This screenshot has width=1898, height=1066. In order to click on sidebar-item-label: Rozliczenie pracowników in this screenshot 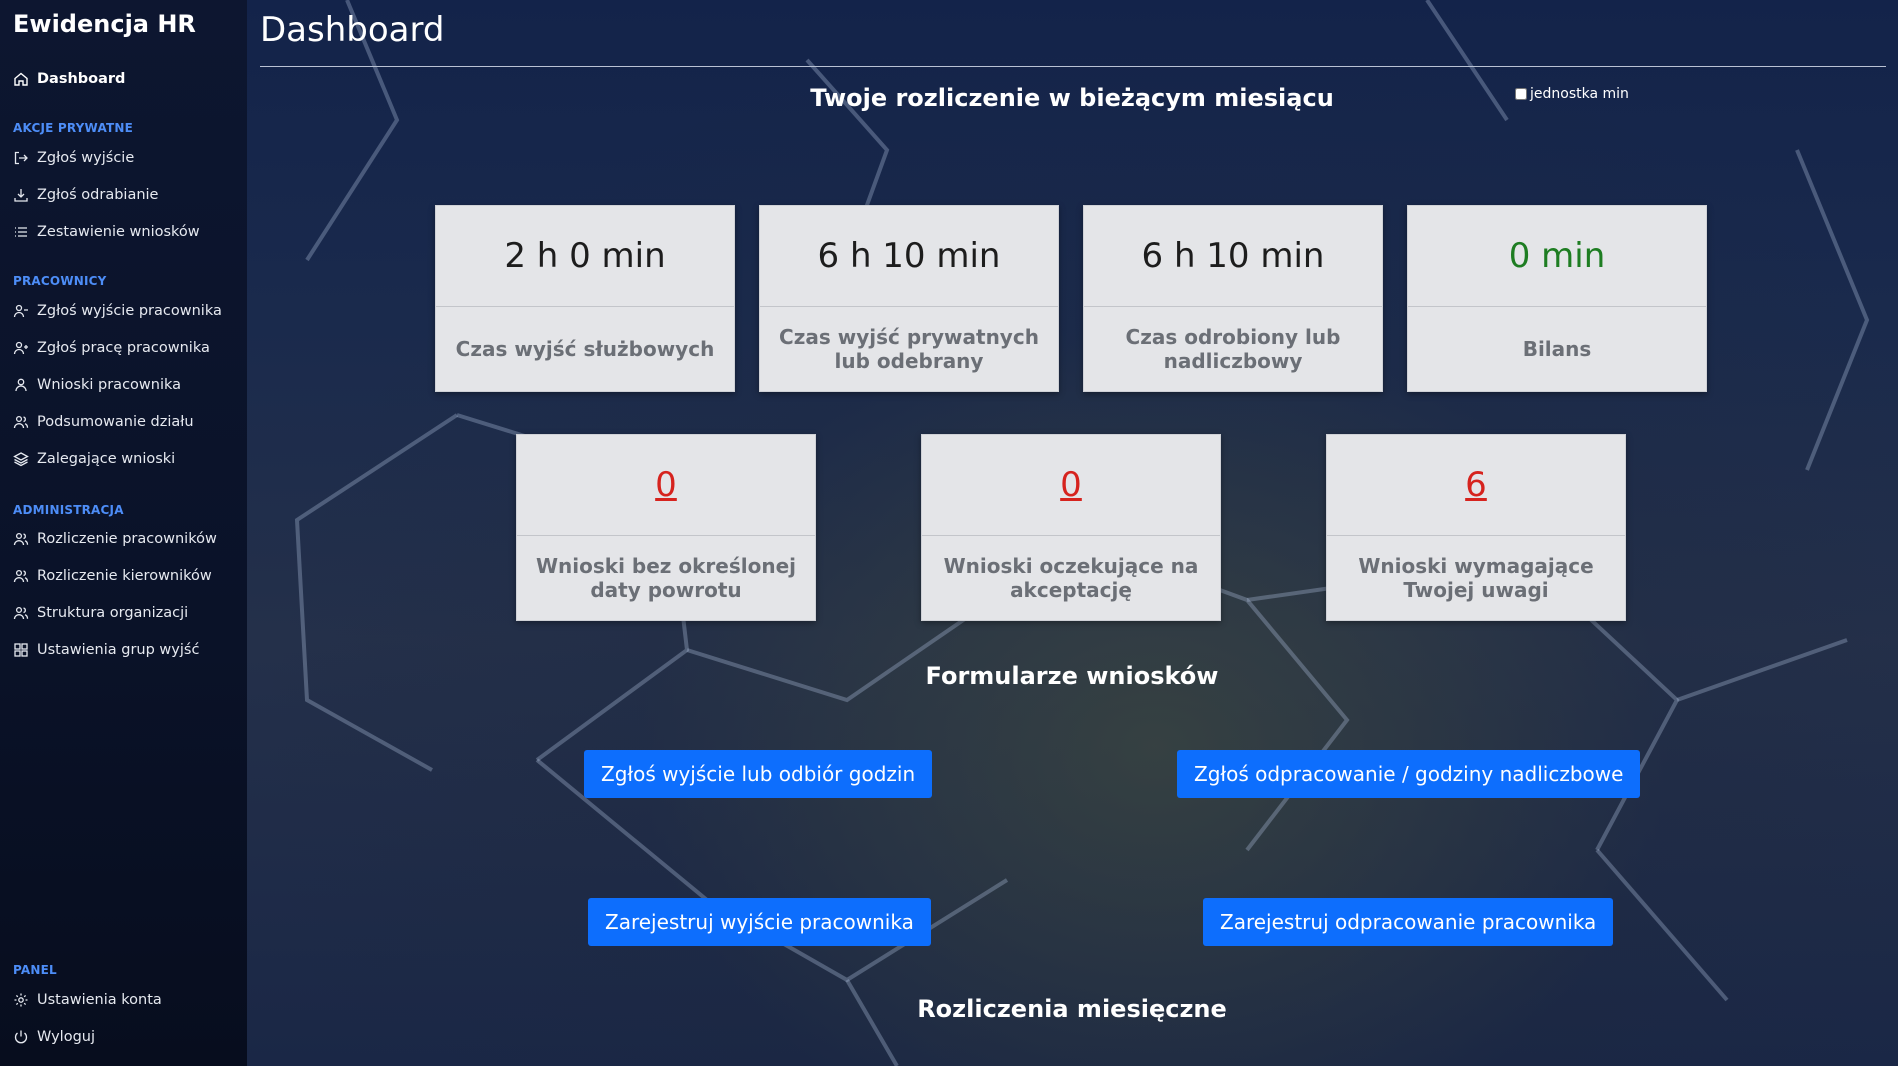, I will do `click(127, 539)`.